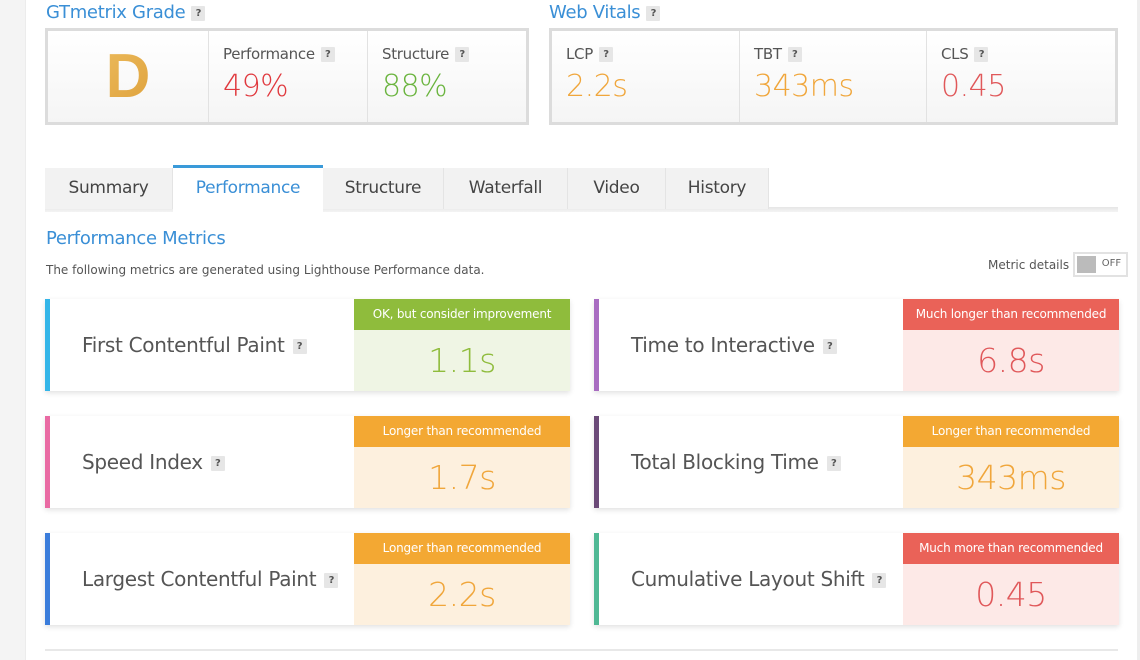 Image resolution: width=1140 pixels, height=660 pixels. I want to click on metric-result: OK, but consider improvement 1.1s, so click(462, 345).